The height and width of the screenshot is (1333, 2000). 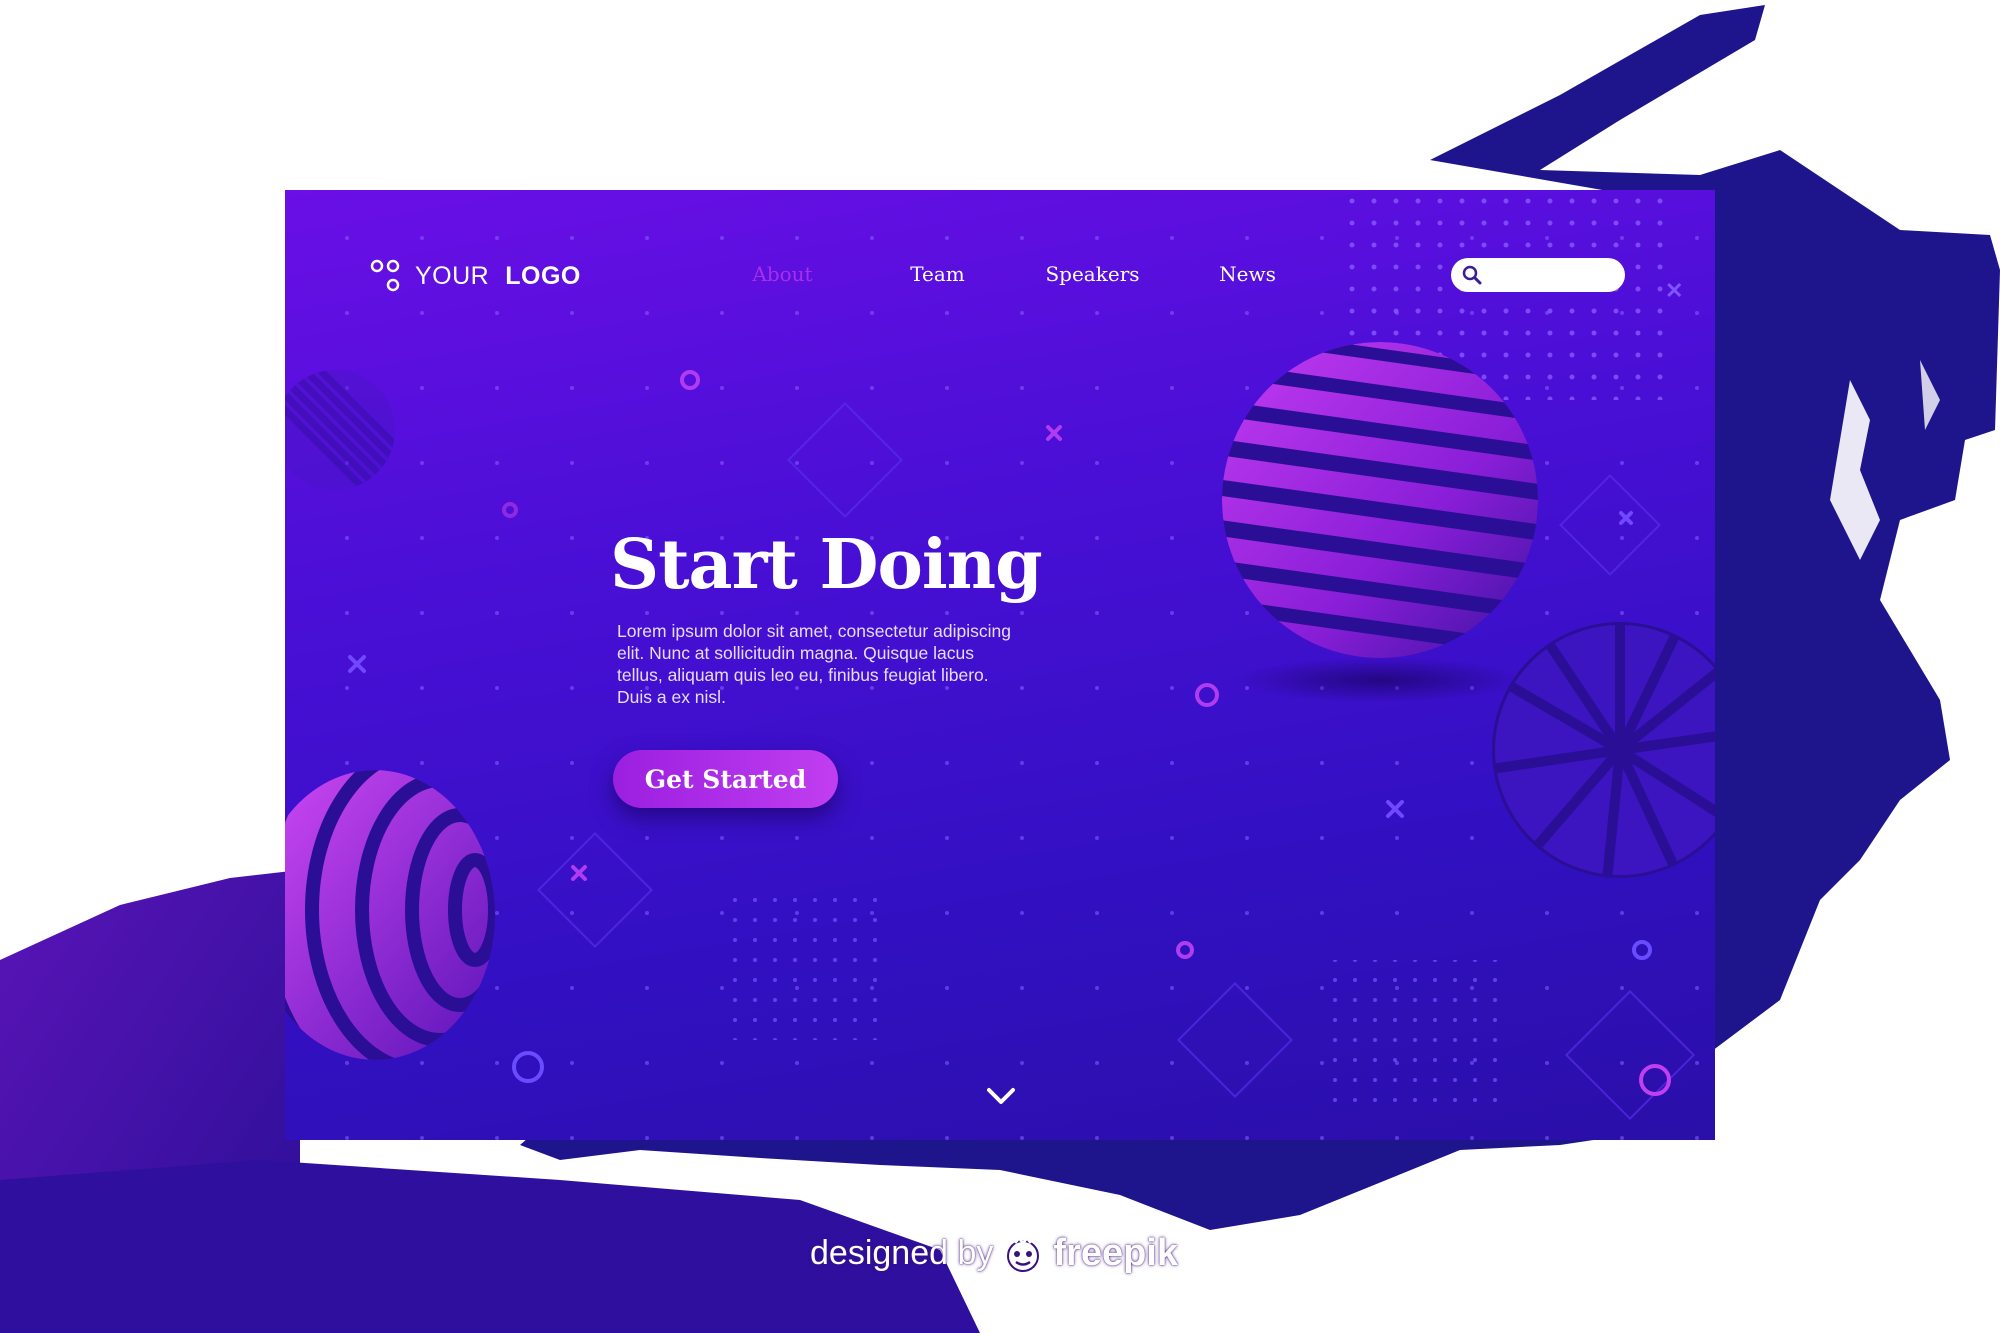 What do you see at coordinates (1472, 275) in the screenshot?
I see `search-icon` at bounding box center [1472, 275].